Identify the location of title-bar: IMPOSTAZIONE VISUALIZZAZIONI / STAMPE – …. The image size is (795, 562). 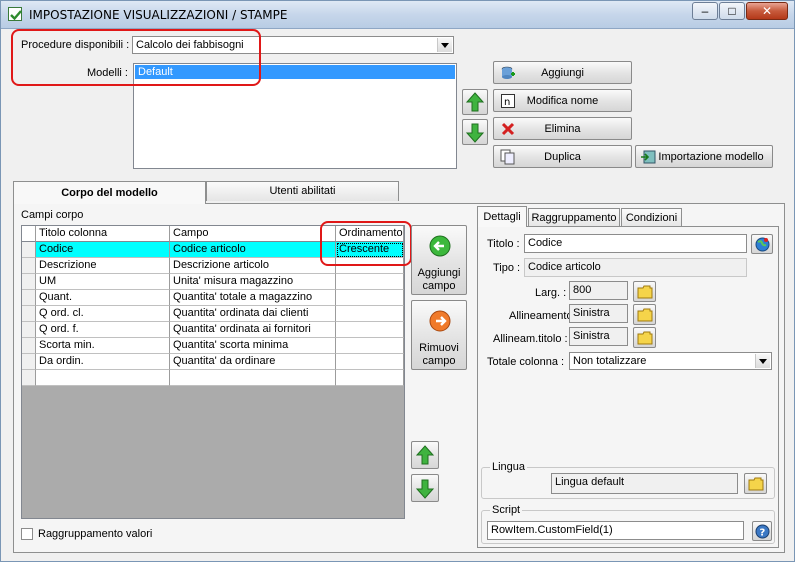
(397, 15).